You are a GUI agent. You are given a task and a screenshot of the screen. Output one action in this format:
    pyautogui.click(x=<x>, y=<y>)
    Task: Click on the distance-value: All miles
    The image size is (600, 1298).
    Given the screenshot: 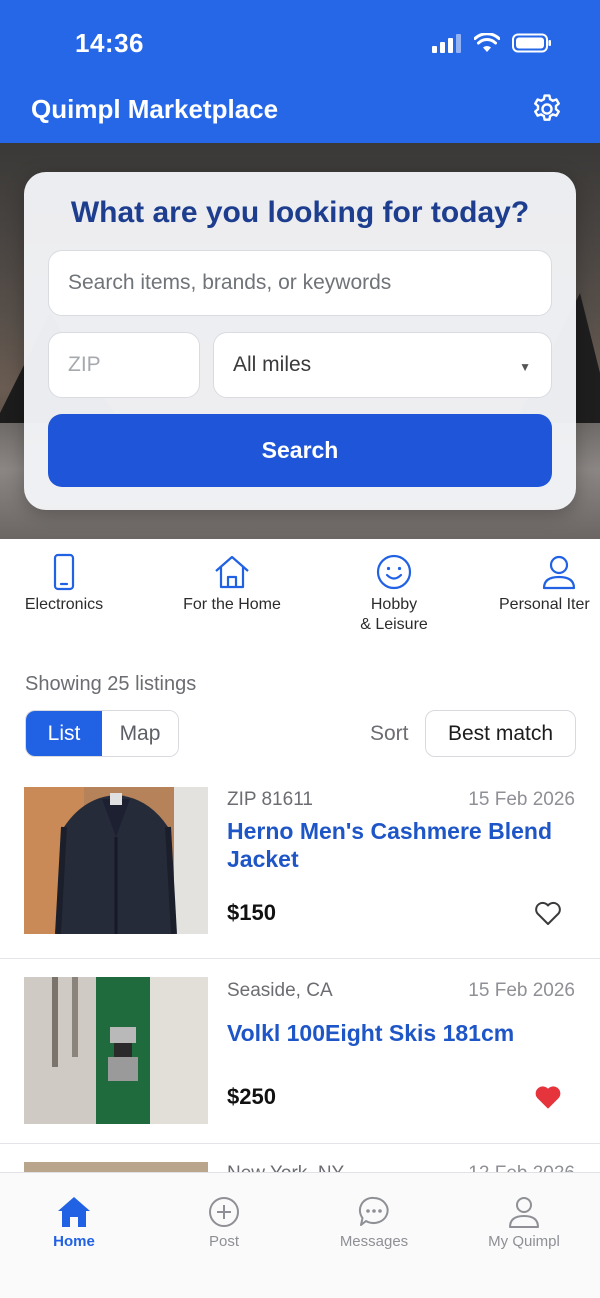 What is the action you would take?
    pyautogui.click(x=272, y=364)
    